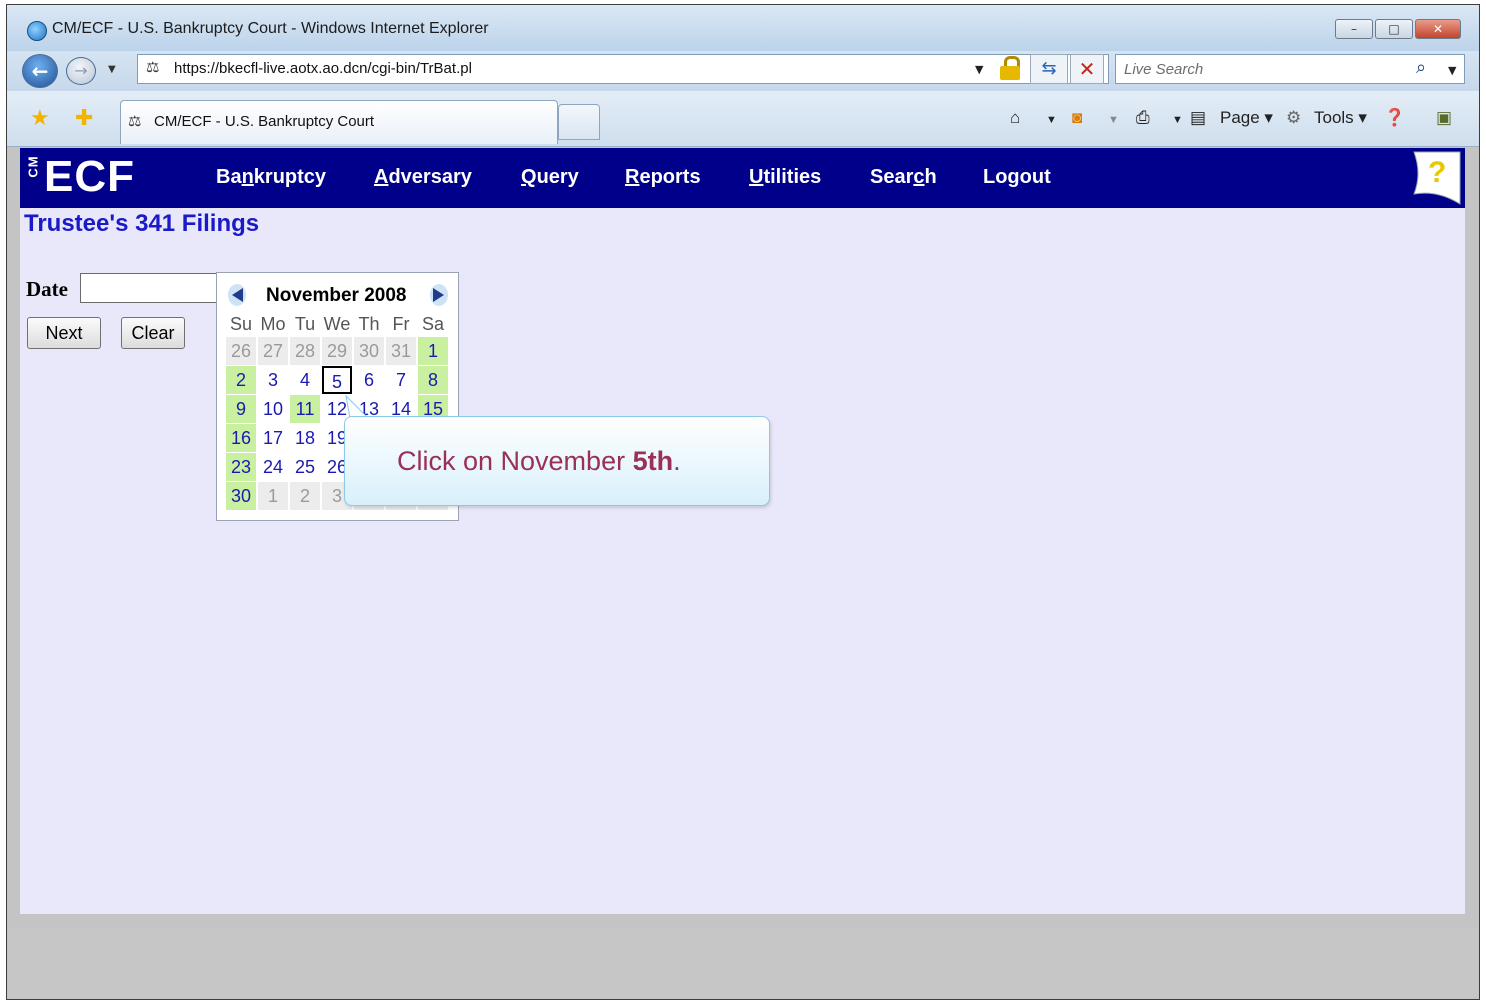 Image resolution: width=1486 pixels, height=1000 pixels. I want to click on calendar-day-24: 24, so click(273, 467).